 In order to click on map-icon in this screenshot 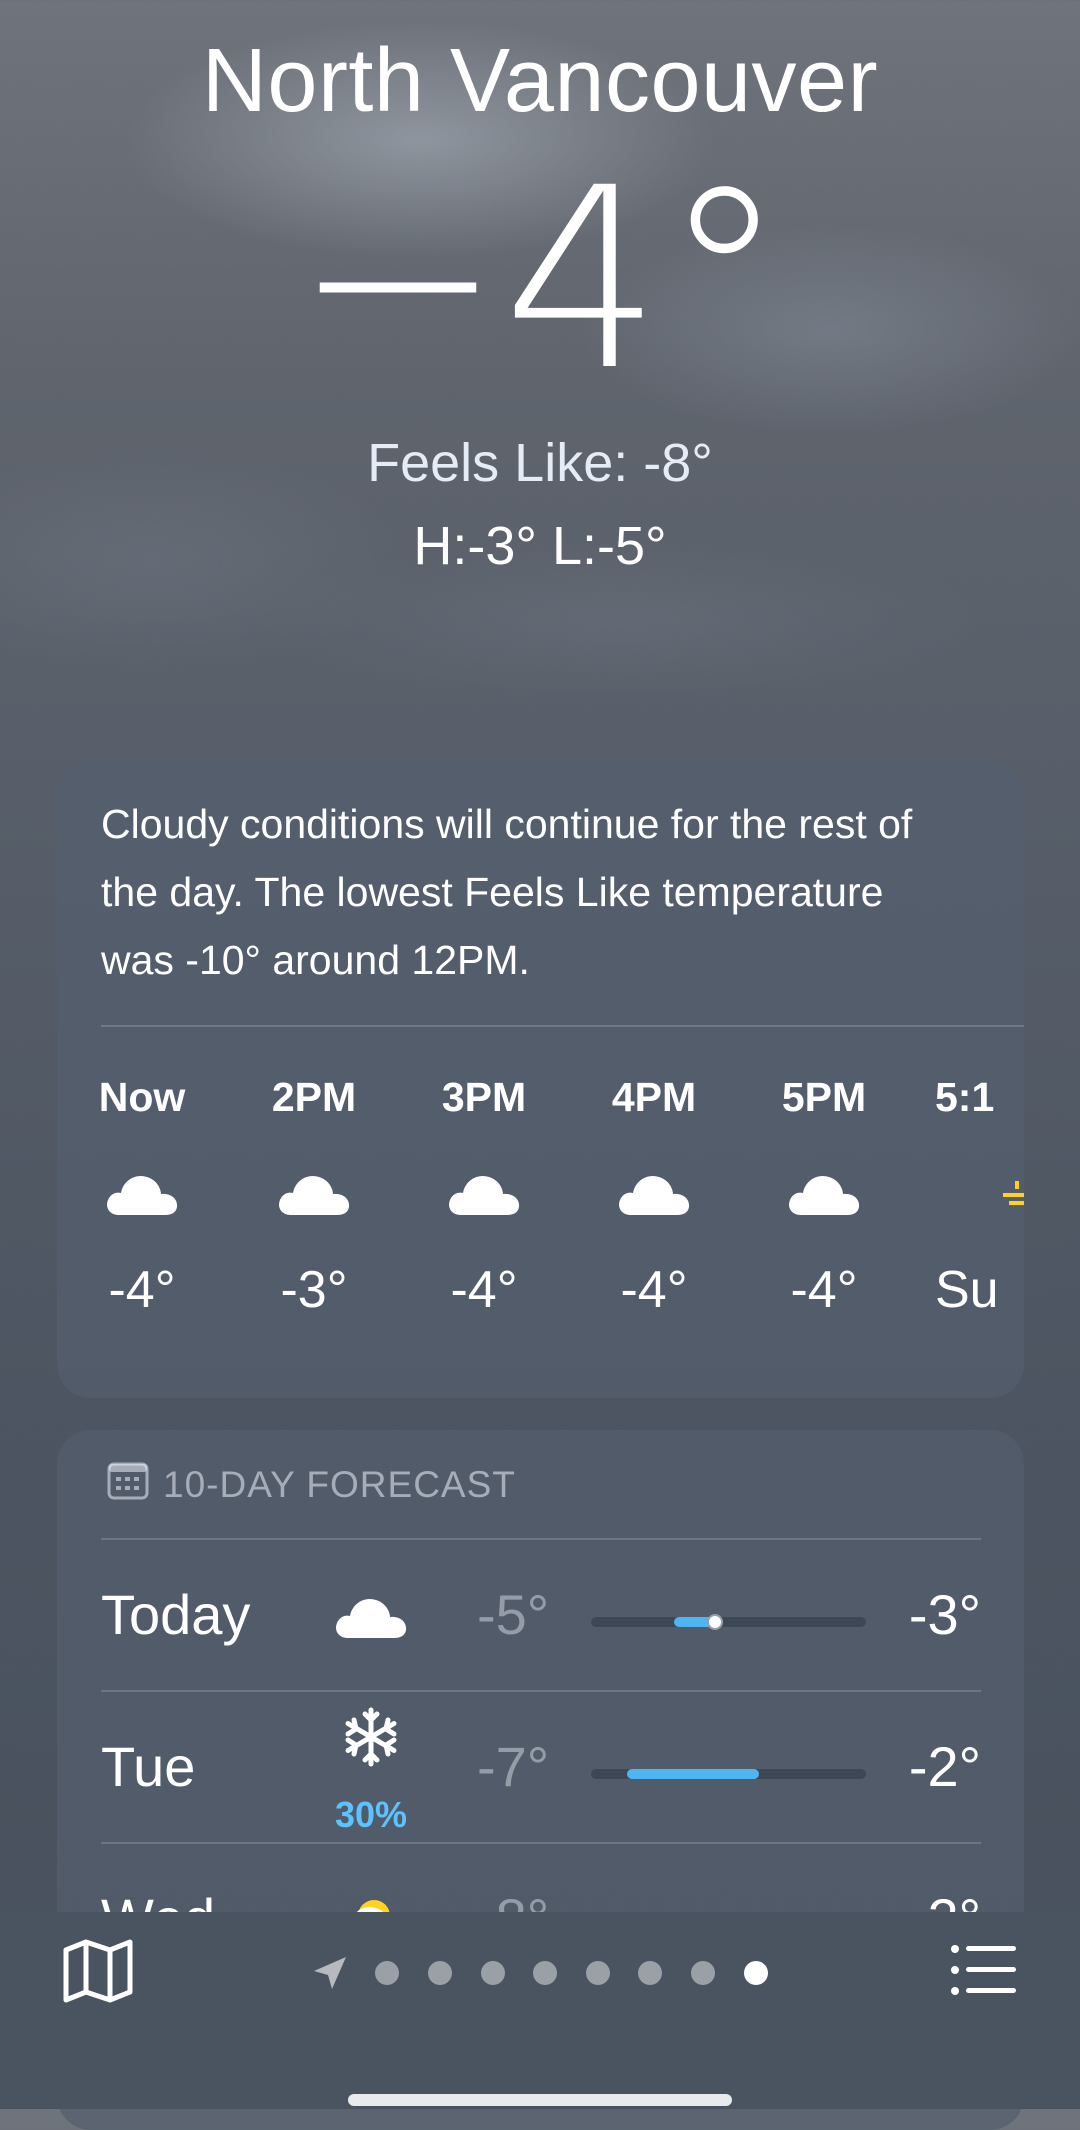, I will do `click(98, 1973)`.